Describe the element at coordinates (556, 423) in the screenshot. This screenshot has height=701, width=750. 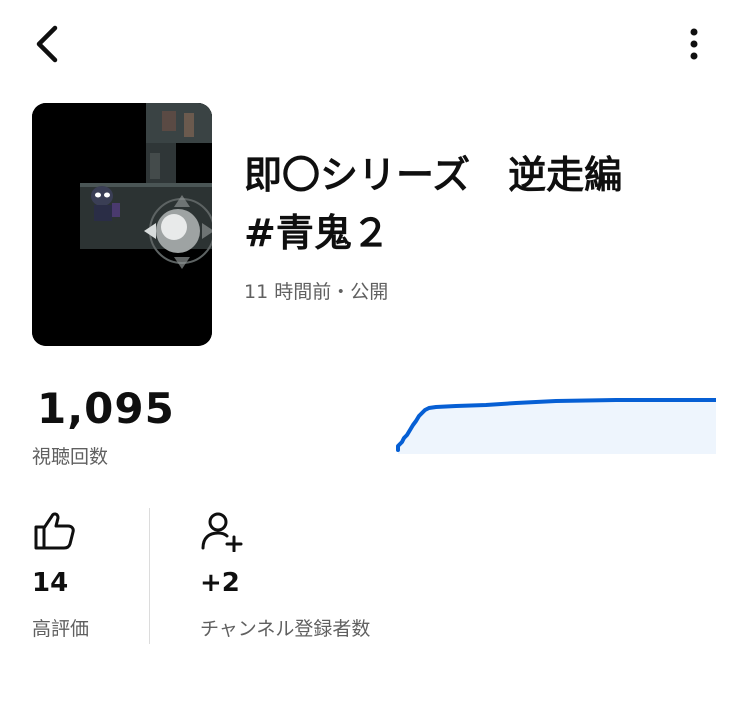
I see `views-trend-chart` at that location.